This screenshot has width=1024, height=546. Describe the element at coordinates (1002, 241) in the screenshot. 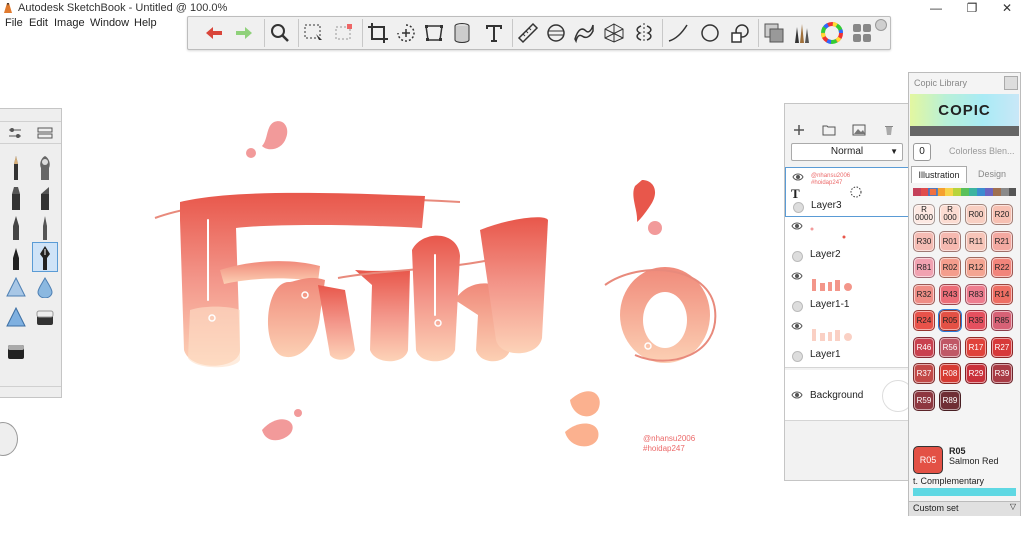

I see `copic-swatch-r21: R21` at that location.